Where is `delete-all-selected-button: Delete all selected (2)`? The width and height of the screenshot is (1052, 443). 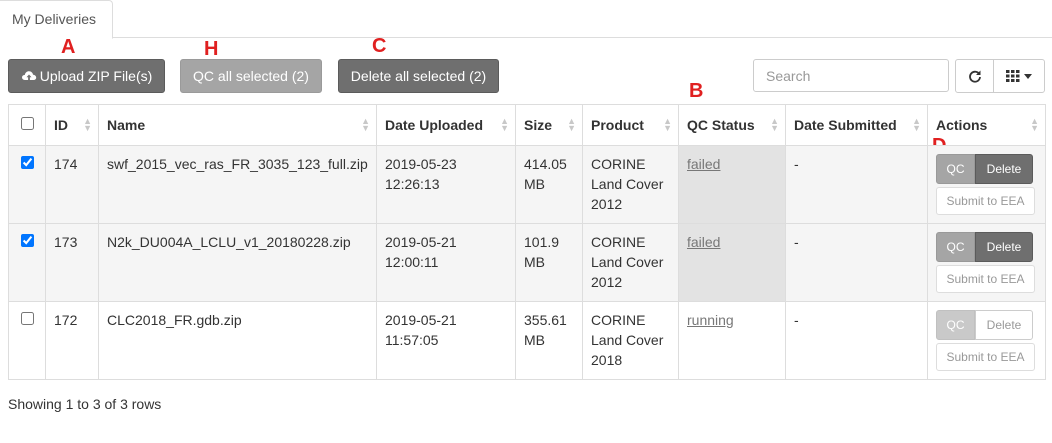 delete-all-selected-button: Delete all selected (2) is located at coordinates (418, 76).